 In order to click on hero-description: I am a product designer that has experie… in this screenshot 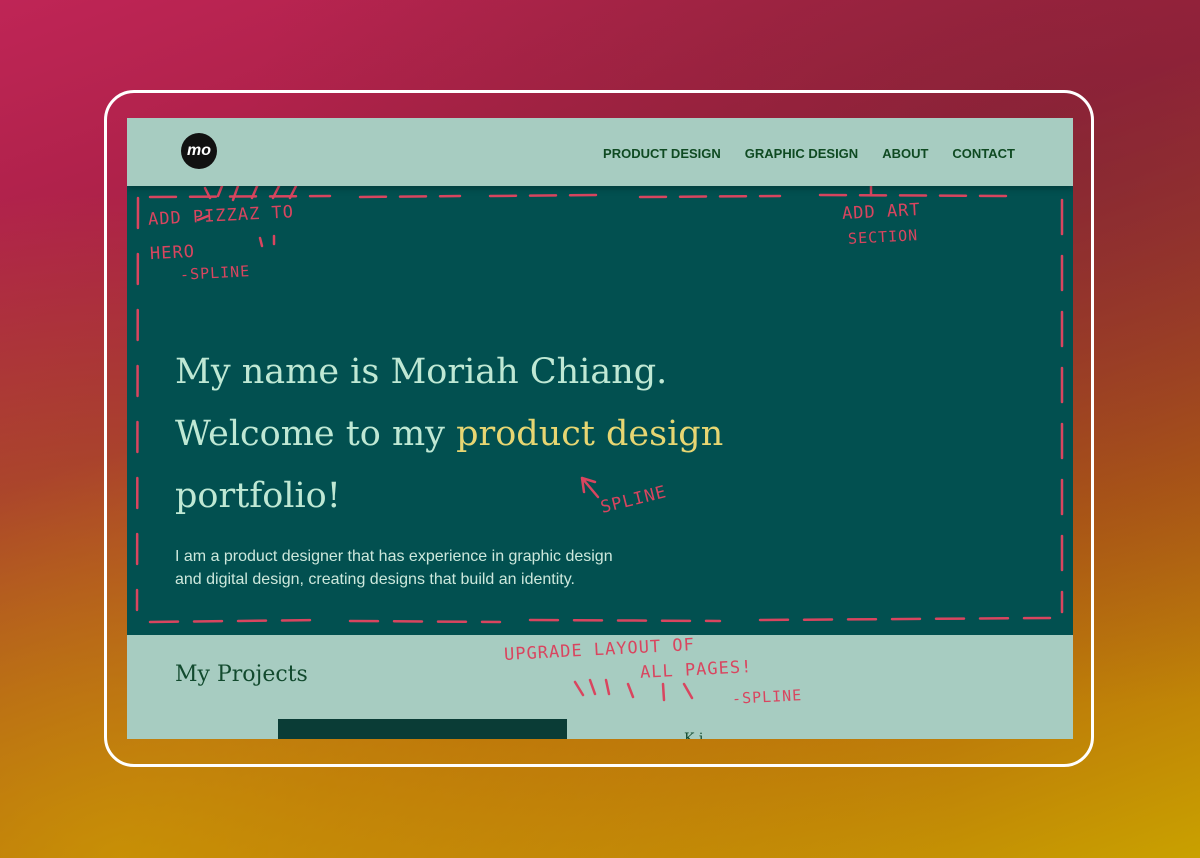, I will do `click(394, 568)`.